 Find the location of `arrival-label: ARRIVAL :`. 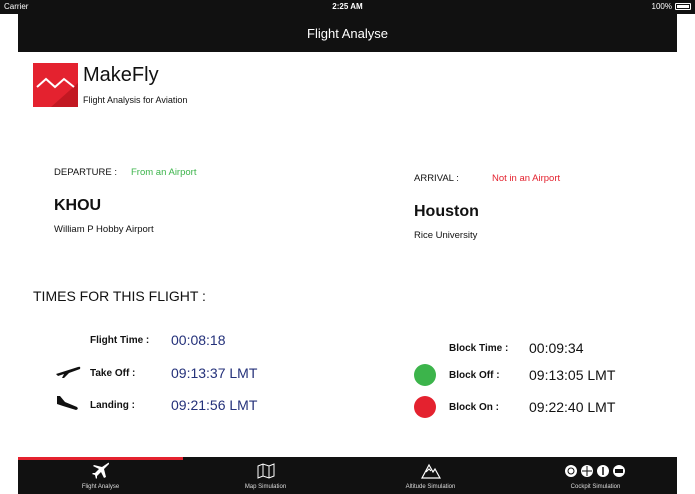

arrival-label: ARRIVAL : is located at coordinates (436, 178).